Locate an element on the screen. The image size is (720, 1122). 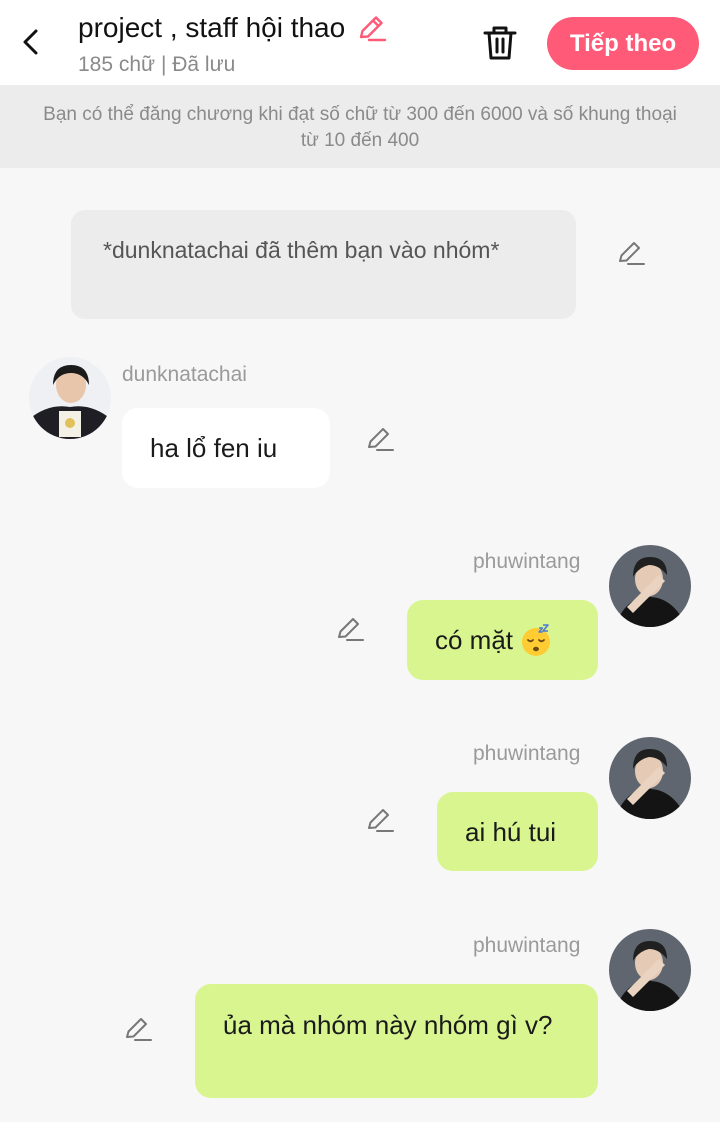
message-text: ha lổ fen iu is located at coordinates (214, 448).